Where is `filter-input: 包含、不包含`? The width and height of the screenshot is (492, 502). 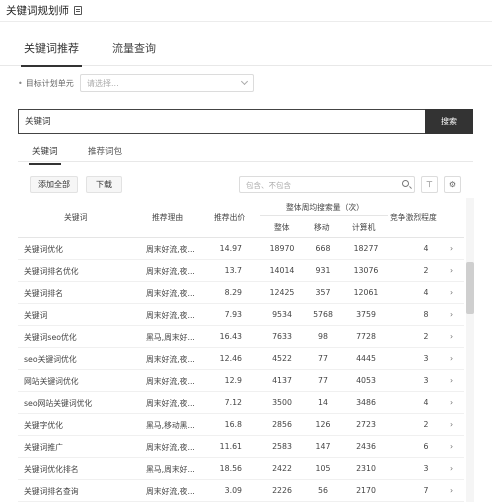
filter-input: 包含、不包含 is located at coordinates (327, 184).